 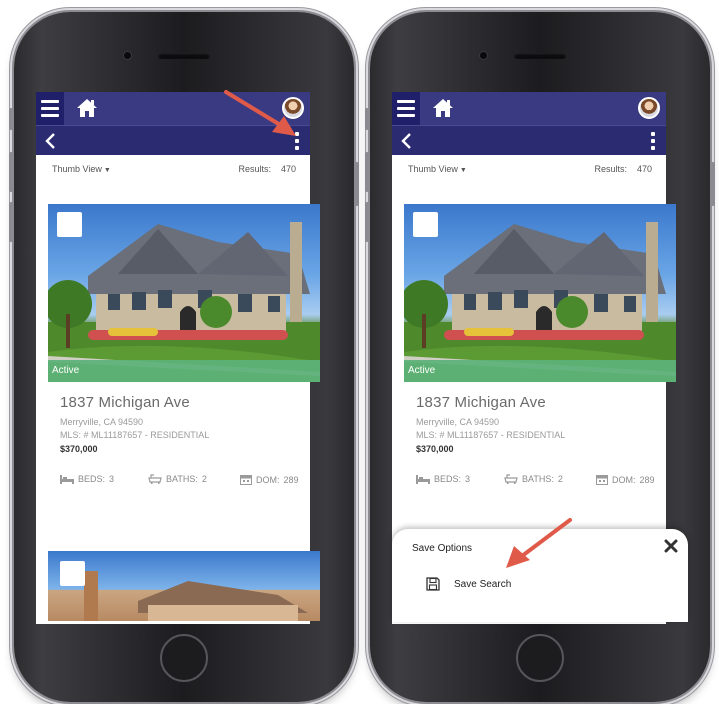 I want to click on save-search-label: Save Search, so click(x=483, y=584).